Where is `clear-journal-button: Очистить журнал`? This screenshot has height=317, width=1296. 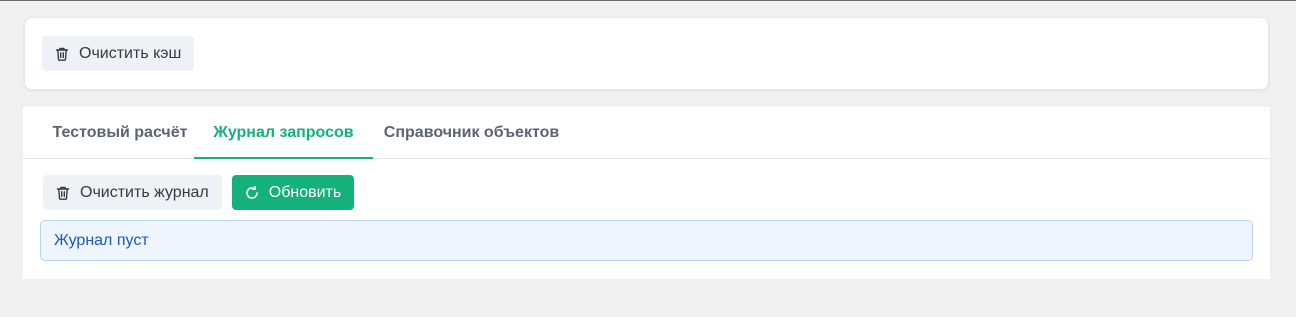
clear-journal-button: Очистить журнал is located at coordinates (132, 192).